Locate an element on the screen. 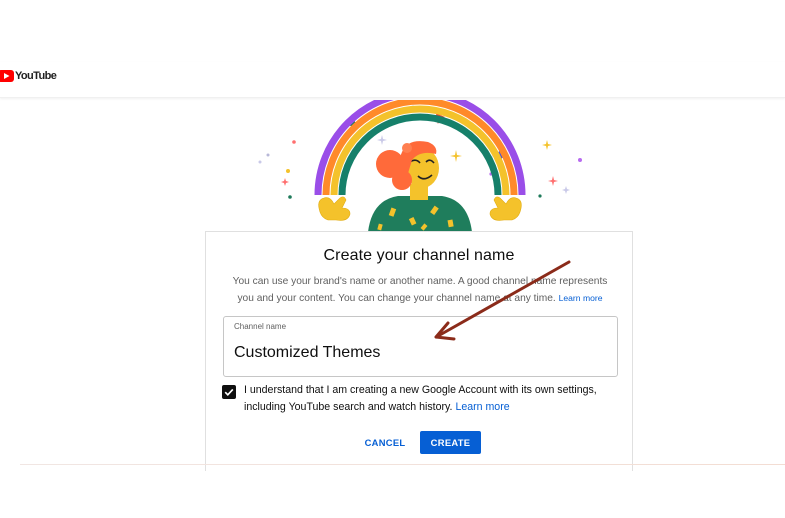  channel-name-field: Channel name is located at coordinates (420, 346).